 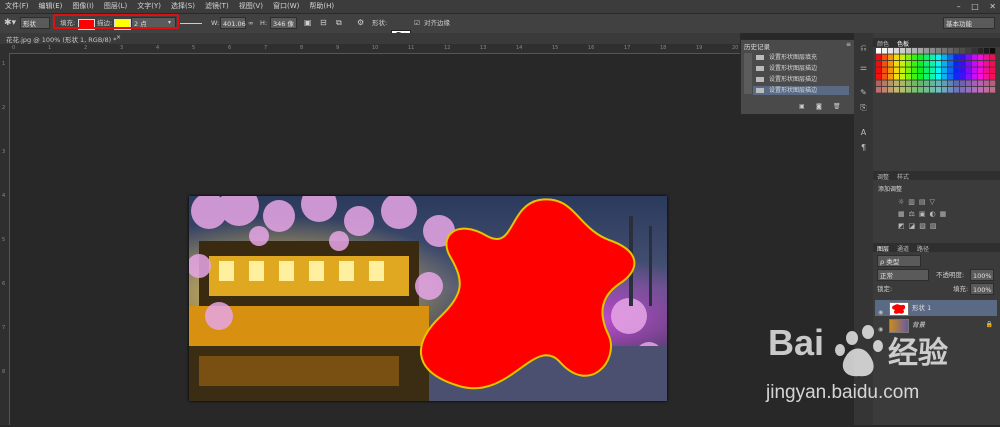 I want to click on clone-icon: ⎘, so click(x=863, y=107).